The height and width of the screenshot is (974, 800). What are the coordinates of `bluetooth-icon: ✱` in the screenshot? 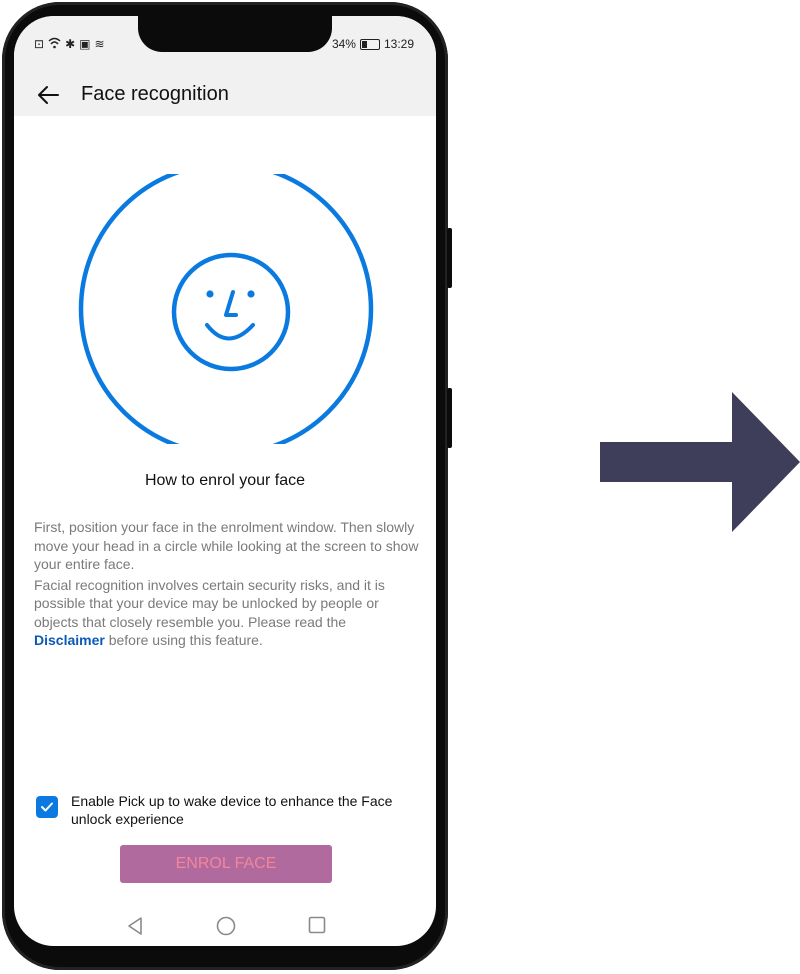 It's located at (70, 44).